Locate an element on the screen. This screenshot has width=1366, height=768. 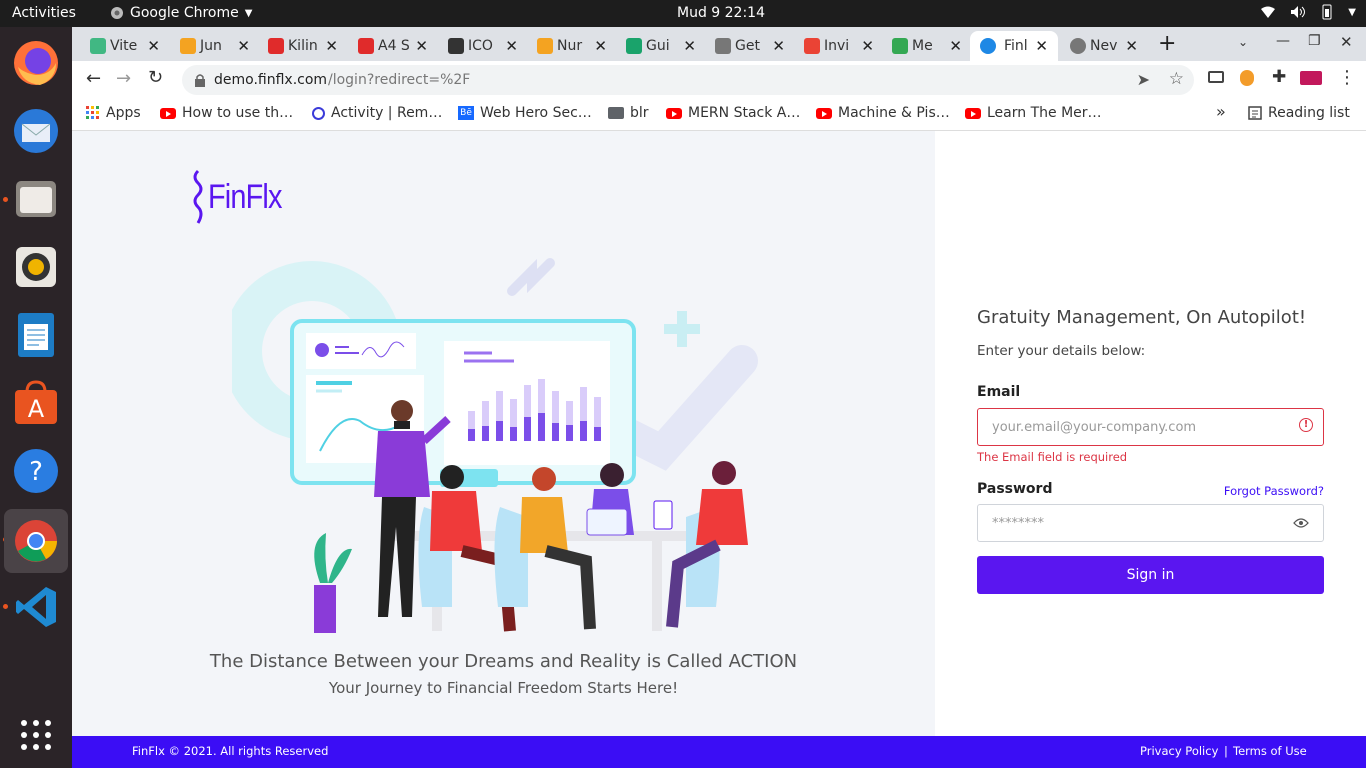
firefox-icon is located at coordinates (36, 63).